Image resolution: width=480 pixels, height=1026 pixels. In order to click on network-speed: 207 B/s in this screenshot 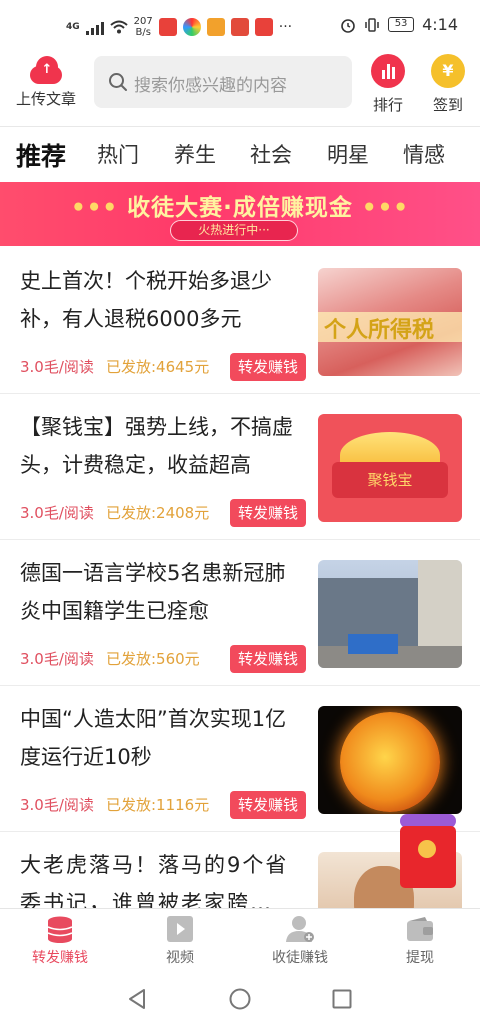, I will do `click(143, 27)`.